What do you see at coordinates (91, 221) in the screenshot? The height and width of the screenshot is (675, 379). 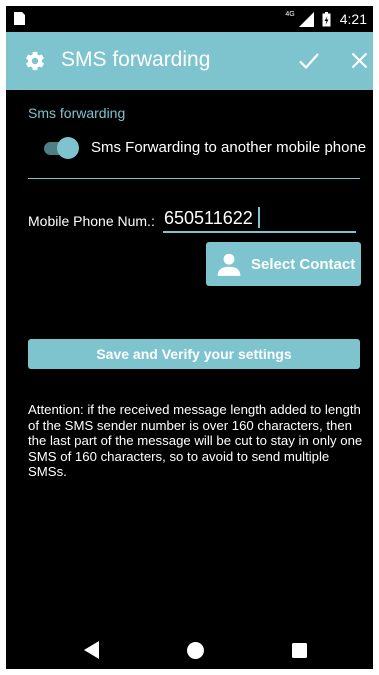 I see `phone-number-label: Mobile Phone Num.:` at bounding box center [91, 221].